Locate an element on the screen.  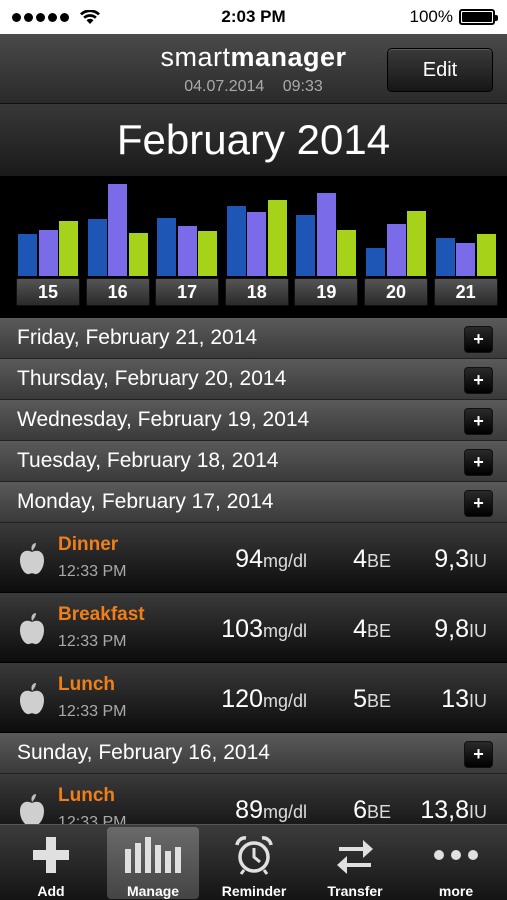
insulin-units-value: 9,8IU is located at coordinates (460, 629).